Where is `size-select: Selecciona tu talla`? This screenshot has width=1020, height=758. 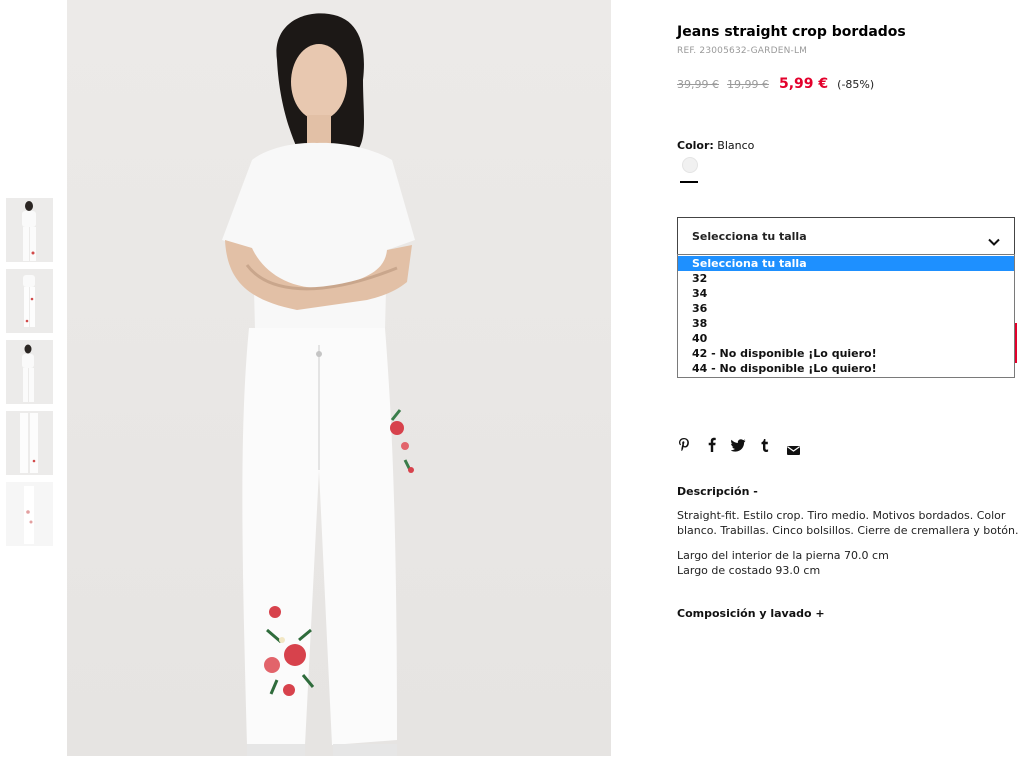
size-select: Selecciona tu talla is located at coordinates (846, 236).